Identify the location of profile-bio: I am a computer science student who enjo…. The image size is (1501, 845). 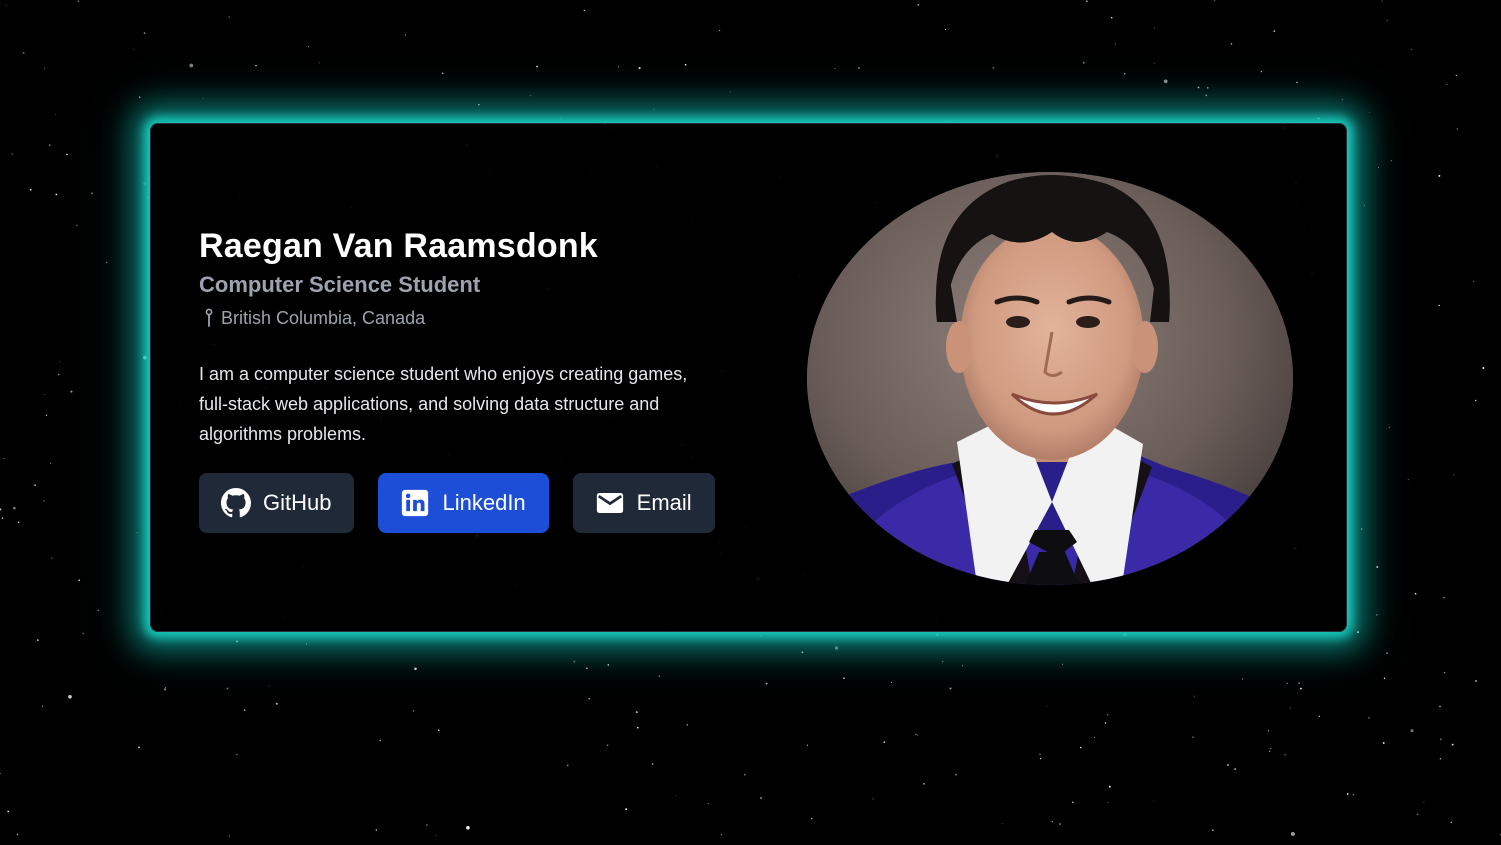
(443, 404).